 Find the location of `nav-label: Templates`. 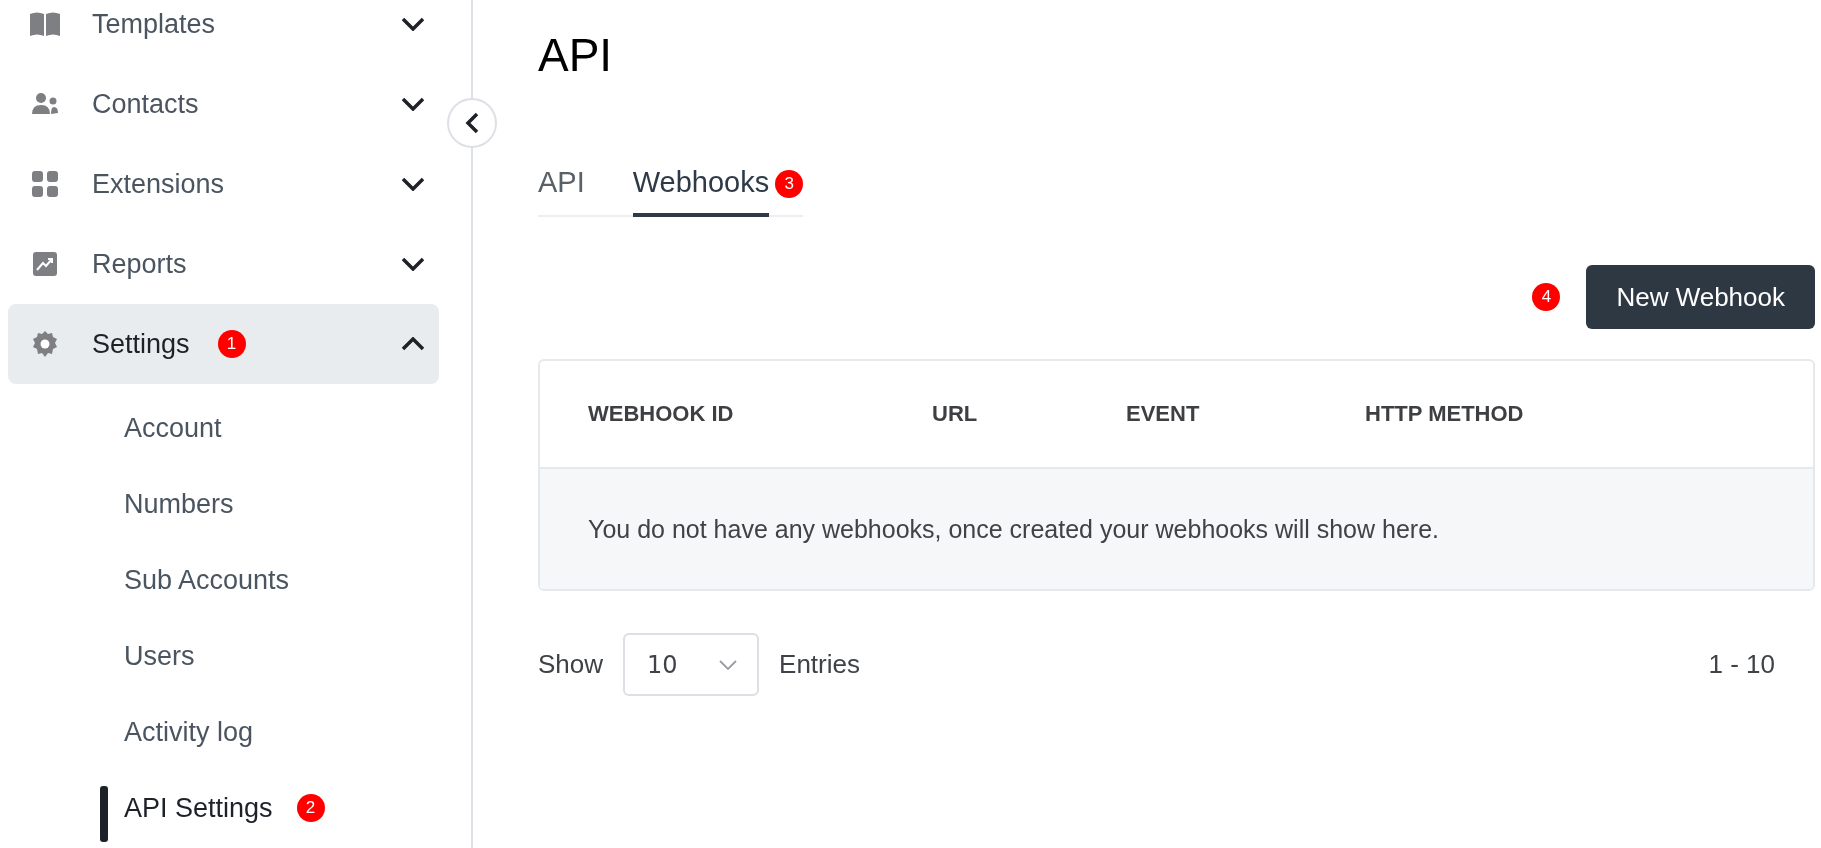

nav-label: Templates is located at coordinates (154, 24).